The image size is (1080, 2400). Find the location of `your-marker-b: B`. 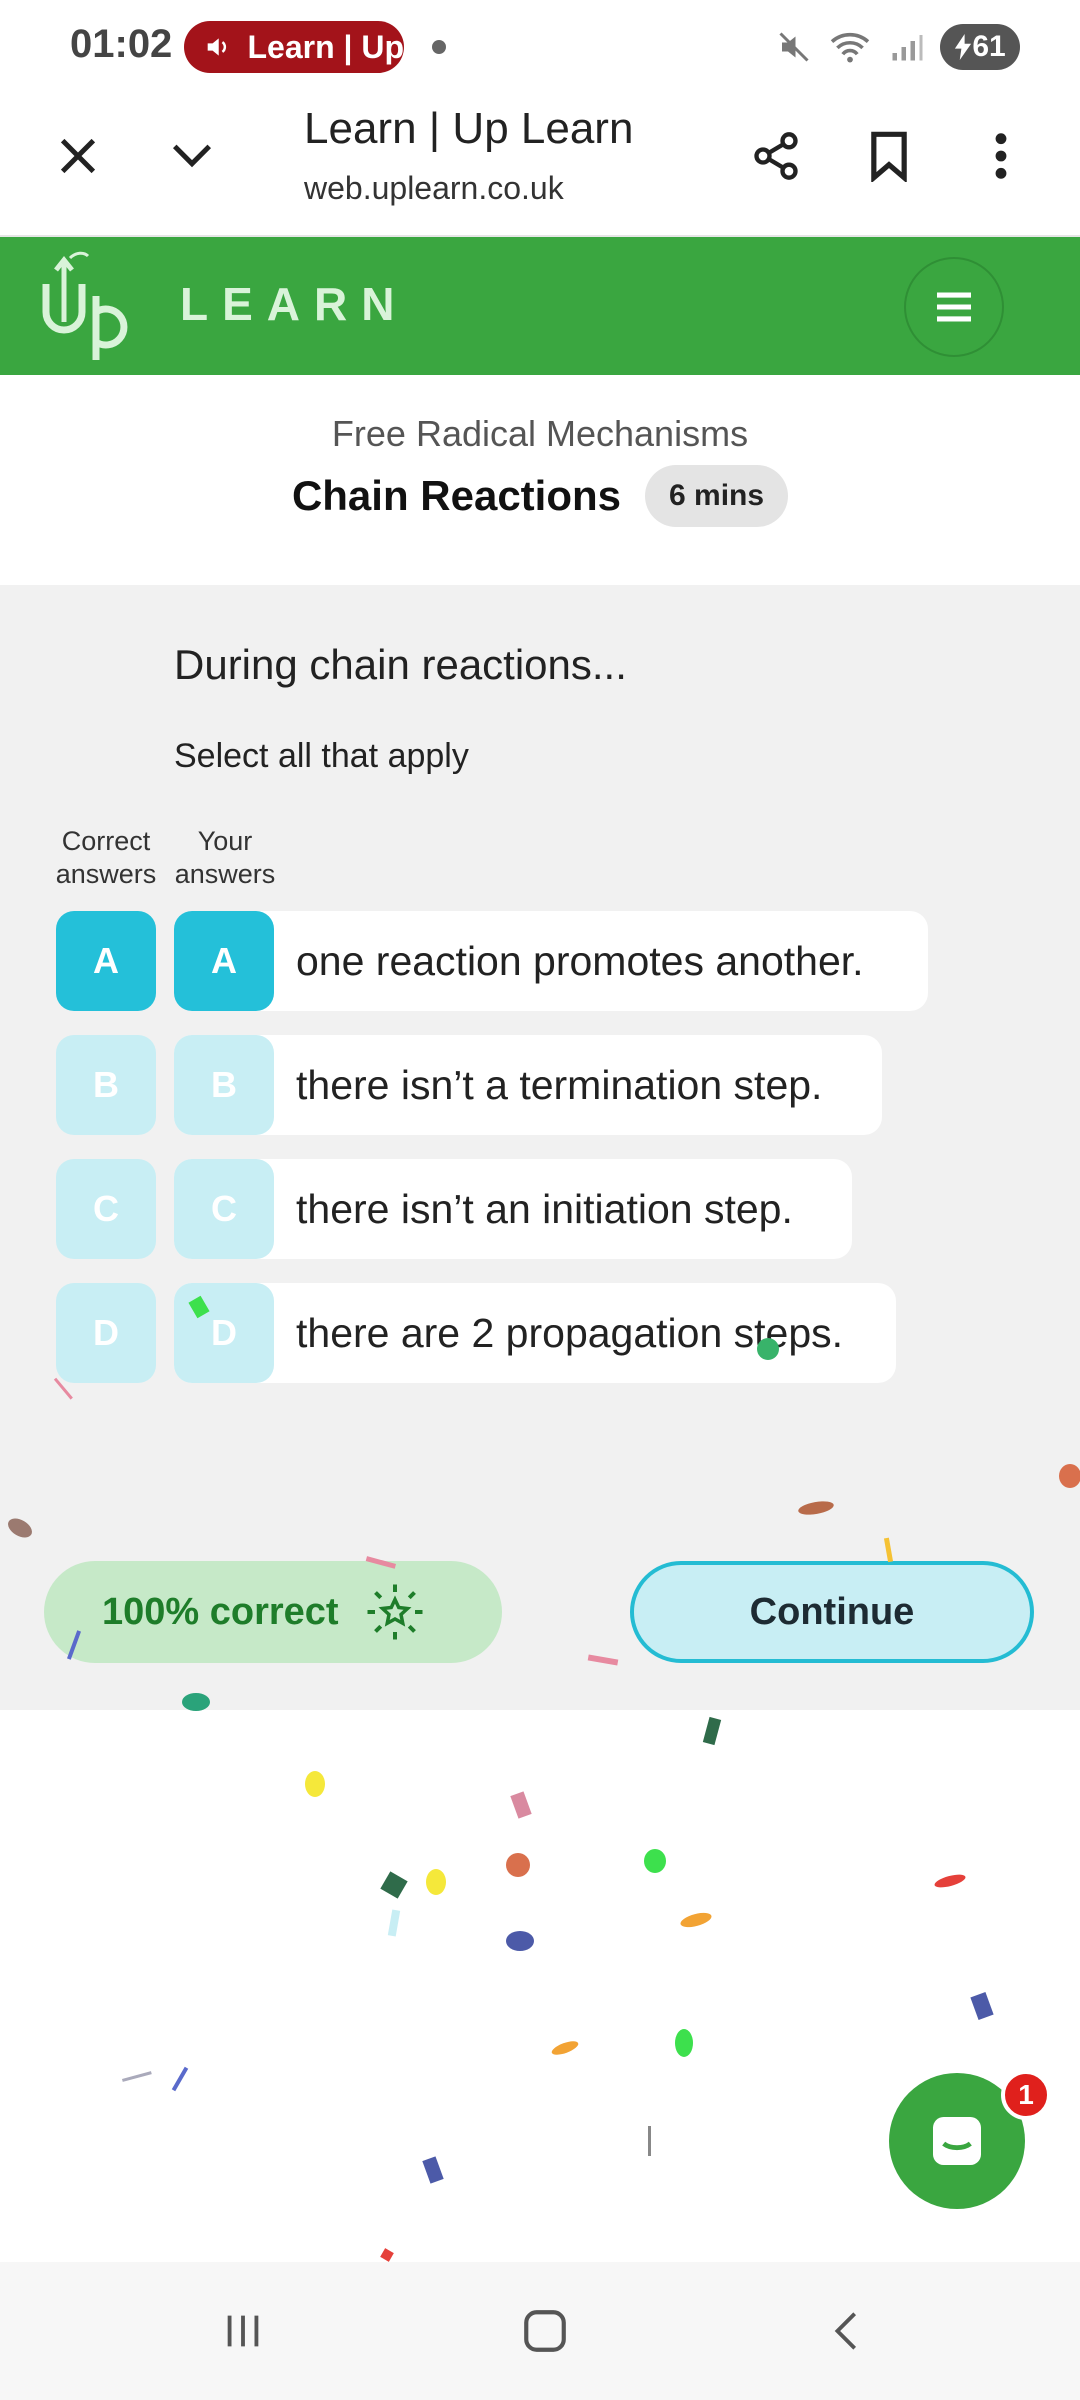

your-marker-b: B is located at coordinates (224, 1085).